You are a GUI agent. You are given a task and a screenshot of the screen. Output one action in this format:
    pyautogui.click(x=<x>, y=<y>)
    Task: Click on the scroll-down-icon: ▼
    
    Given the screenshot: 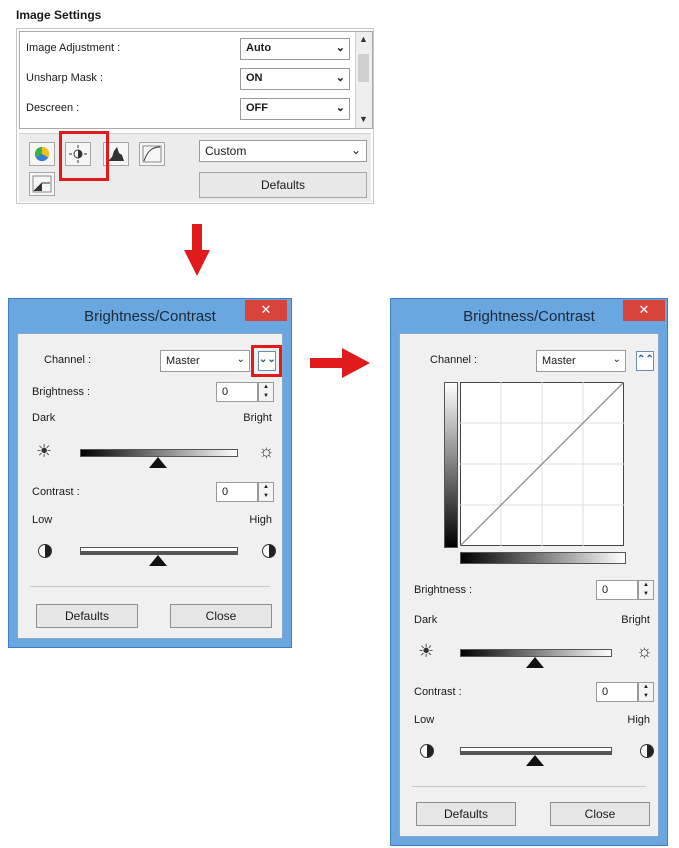 What is the action you would take?
    pyautogui.click(x=363, y=119)
    